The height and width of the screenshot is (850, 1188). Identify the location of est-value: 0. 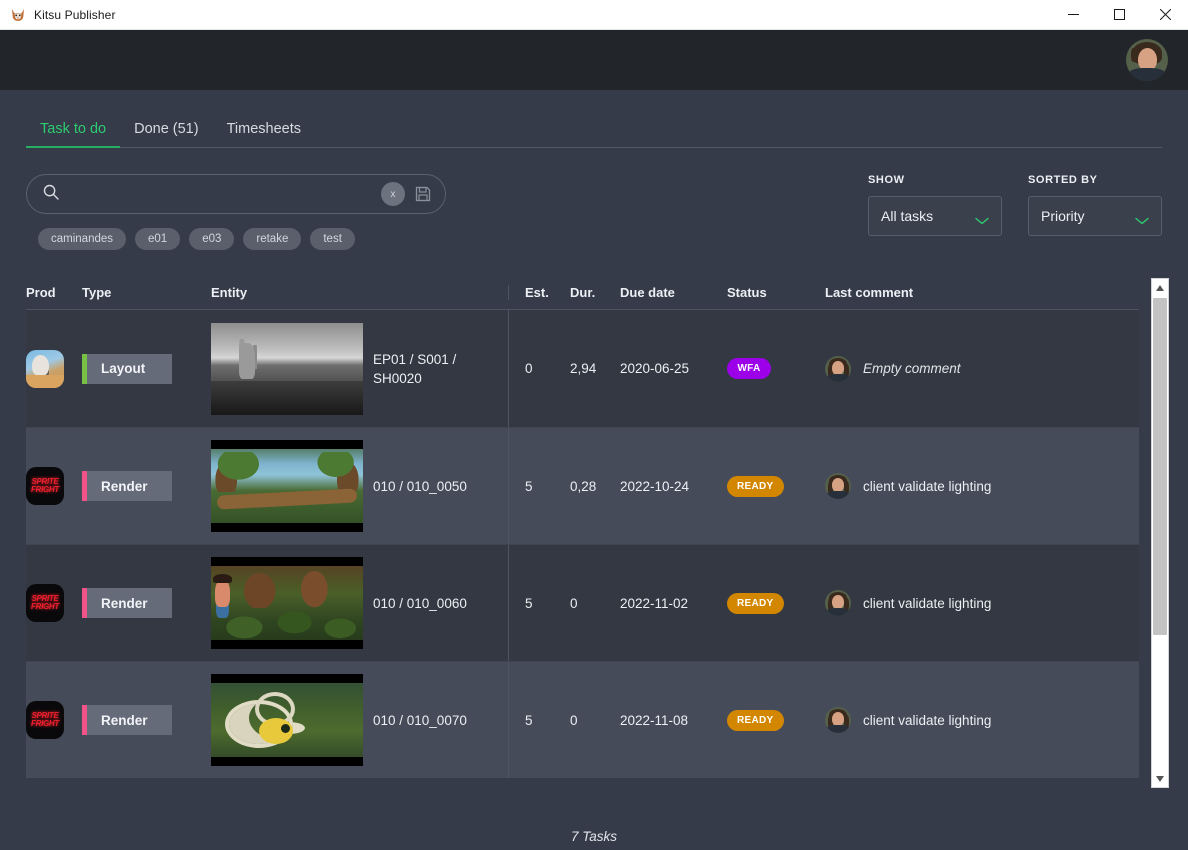
(529, 368).